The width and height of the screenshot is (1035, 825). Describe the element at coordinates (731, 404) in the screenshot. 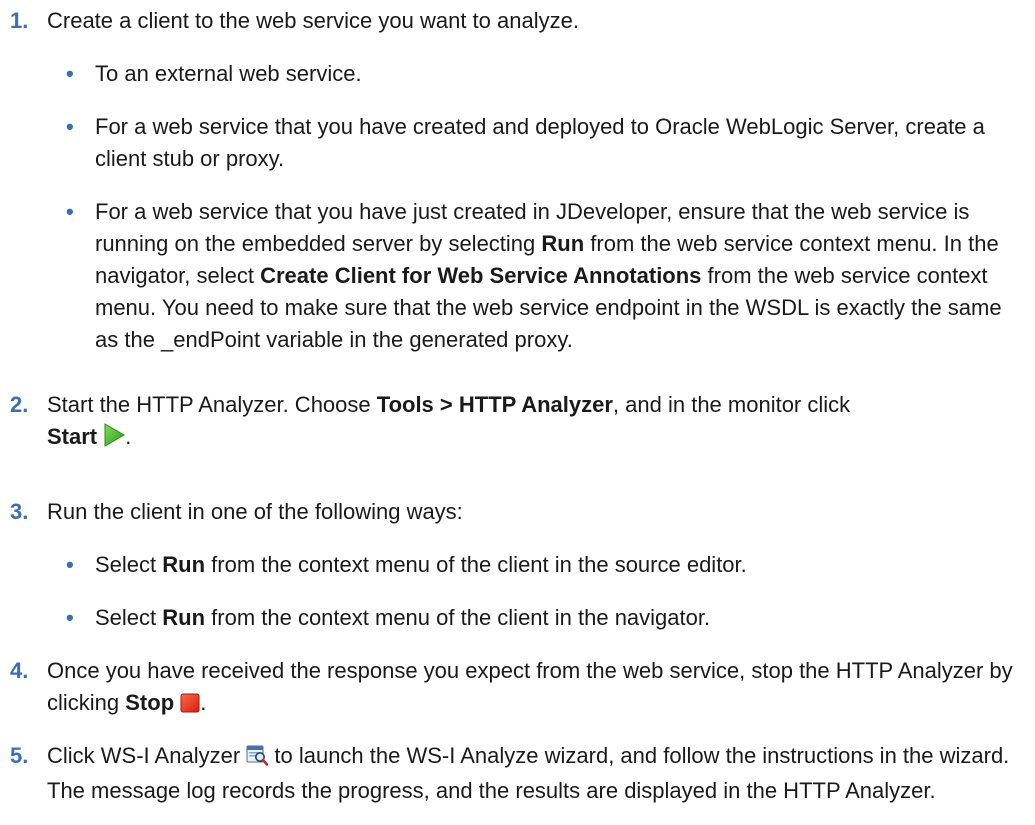

I see `step-text-part: , and in the monitor click` at that location.